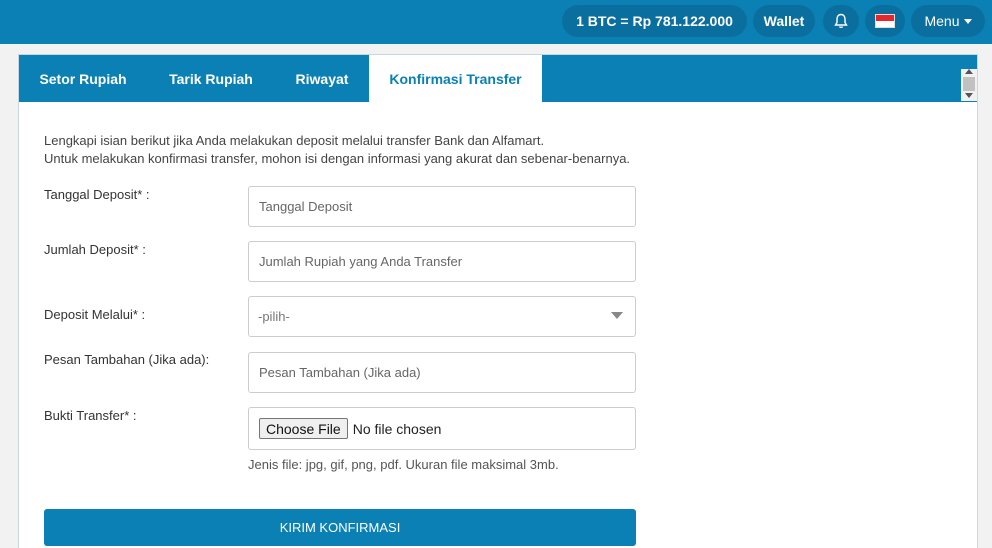 Image resolution: width=992 pixels, height=548 pixels. I want to click on scroll-thumb, so click(969, 84).